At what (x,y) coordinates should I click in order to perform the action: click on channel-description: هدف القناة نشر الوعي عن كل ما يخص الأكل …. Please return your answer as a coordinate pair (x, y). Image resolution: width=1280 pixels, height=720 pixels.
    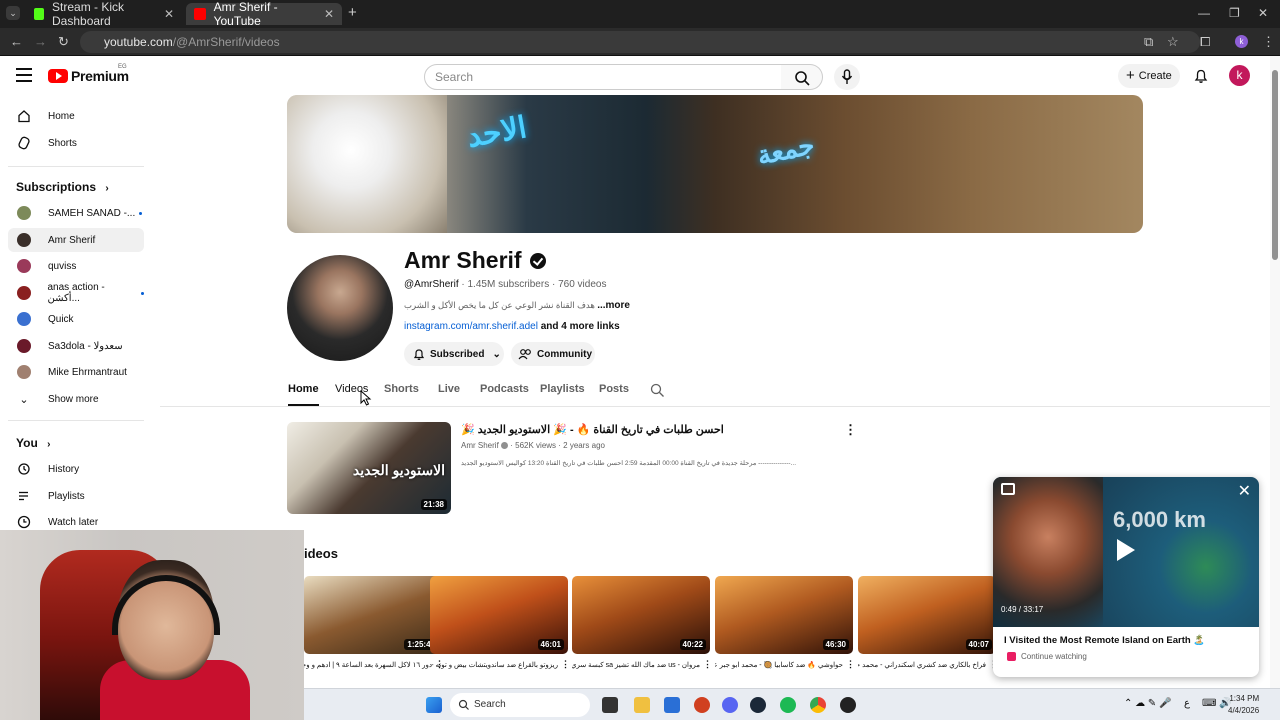
    Looking at the image, I should click on (517, 305).